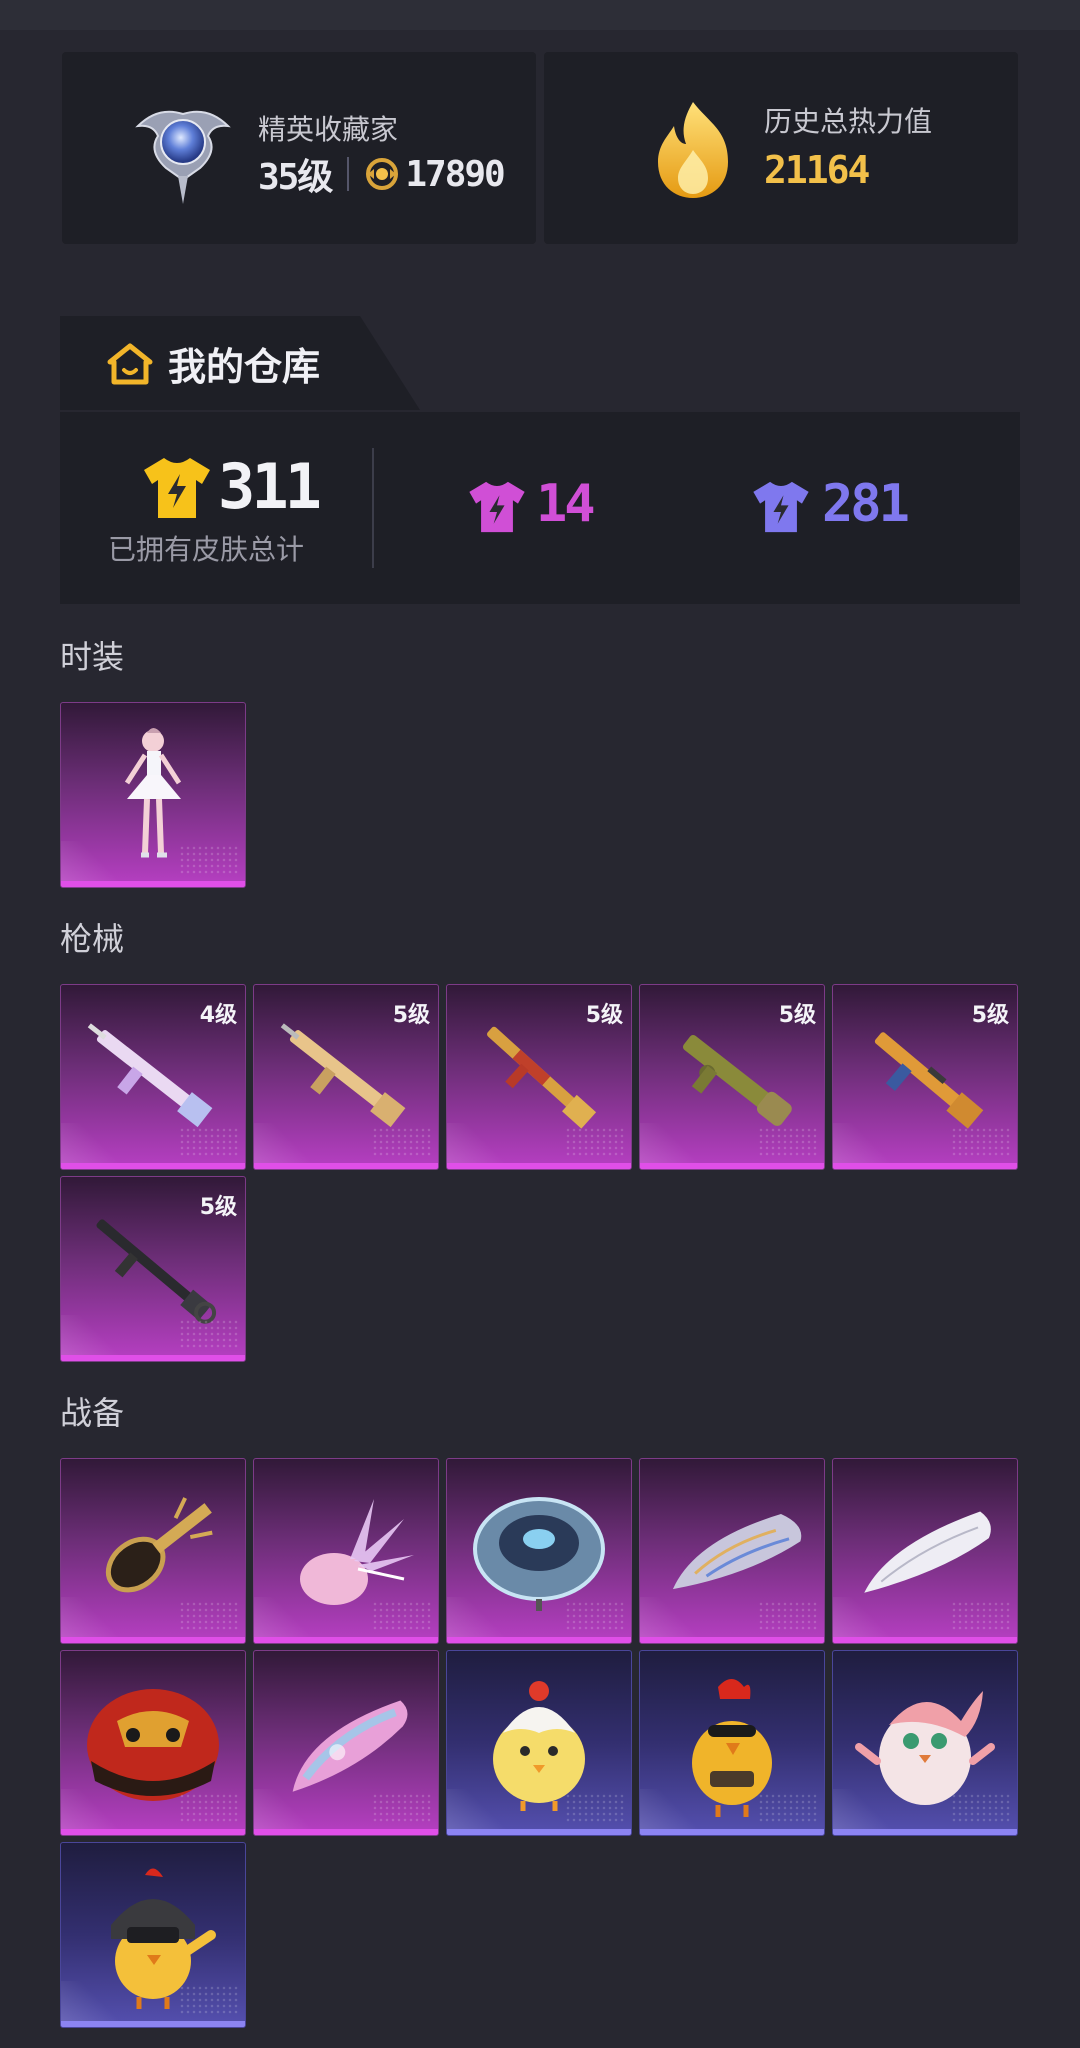 The width and height of the screenshot is (1080, 2048). What do you see at coordinates (866, 504) in the screenshot?
I see `blue-skins-value: 281` at bounding box center [866, 504].